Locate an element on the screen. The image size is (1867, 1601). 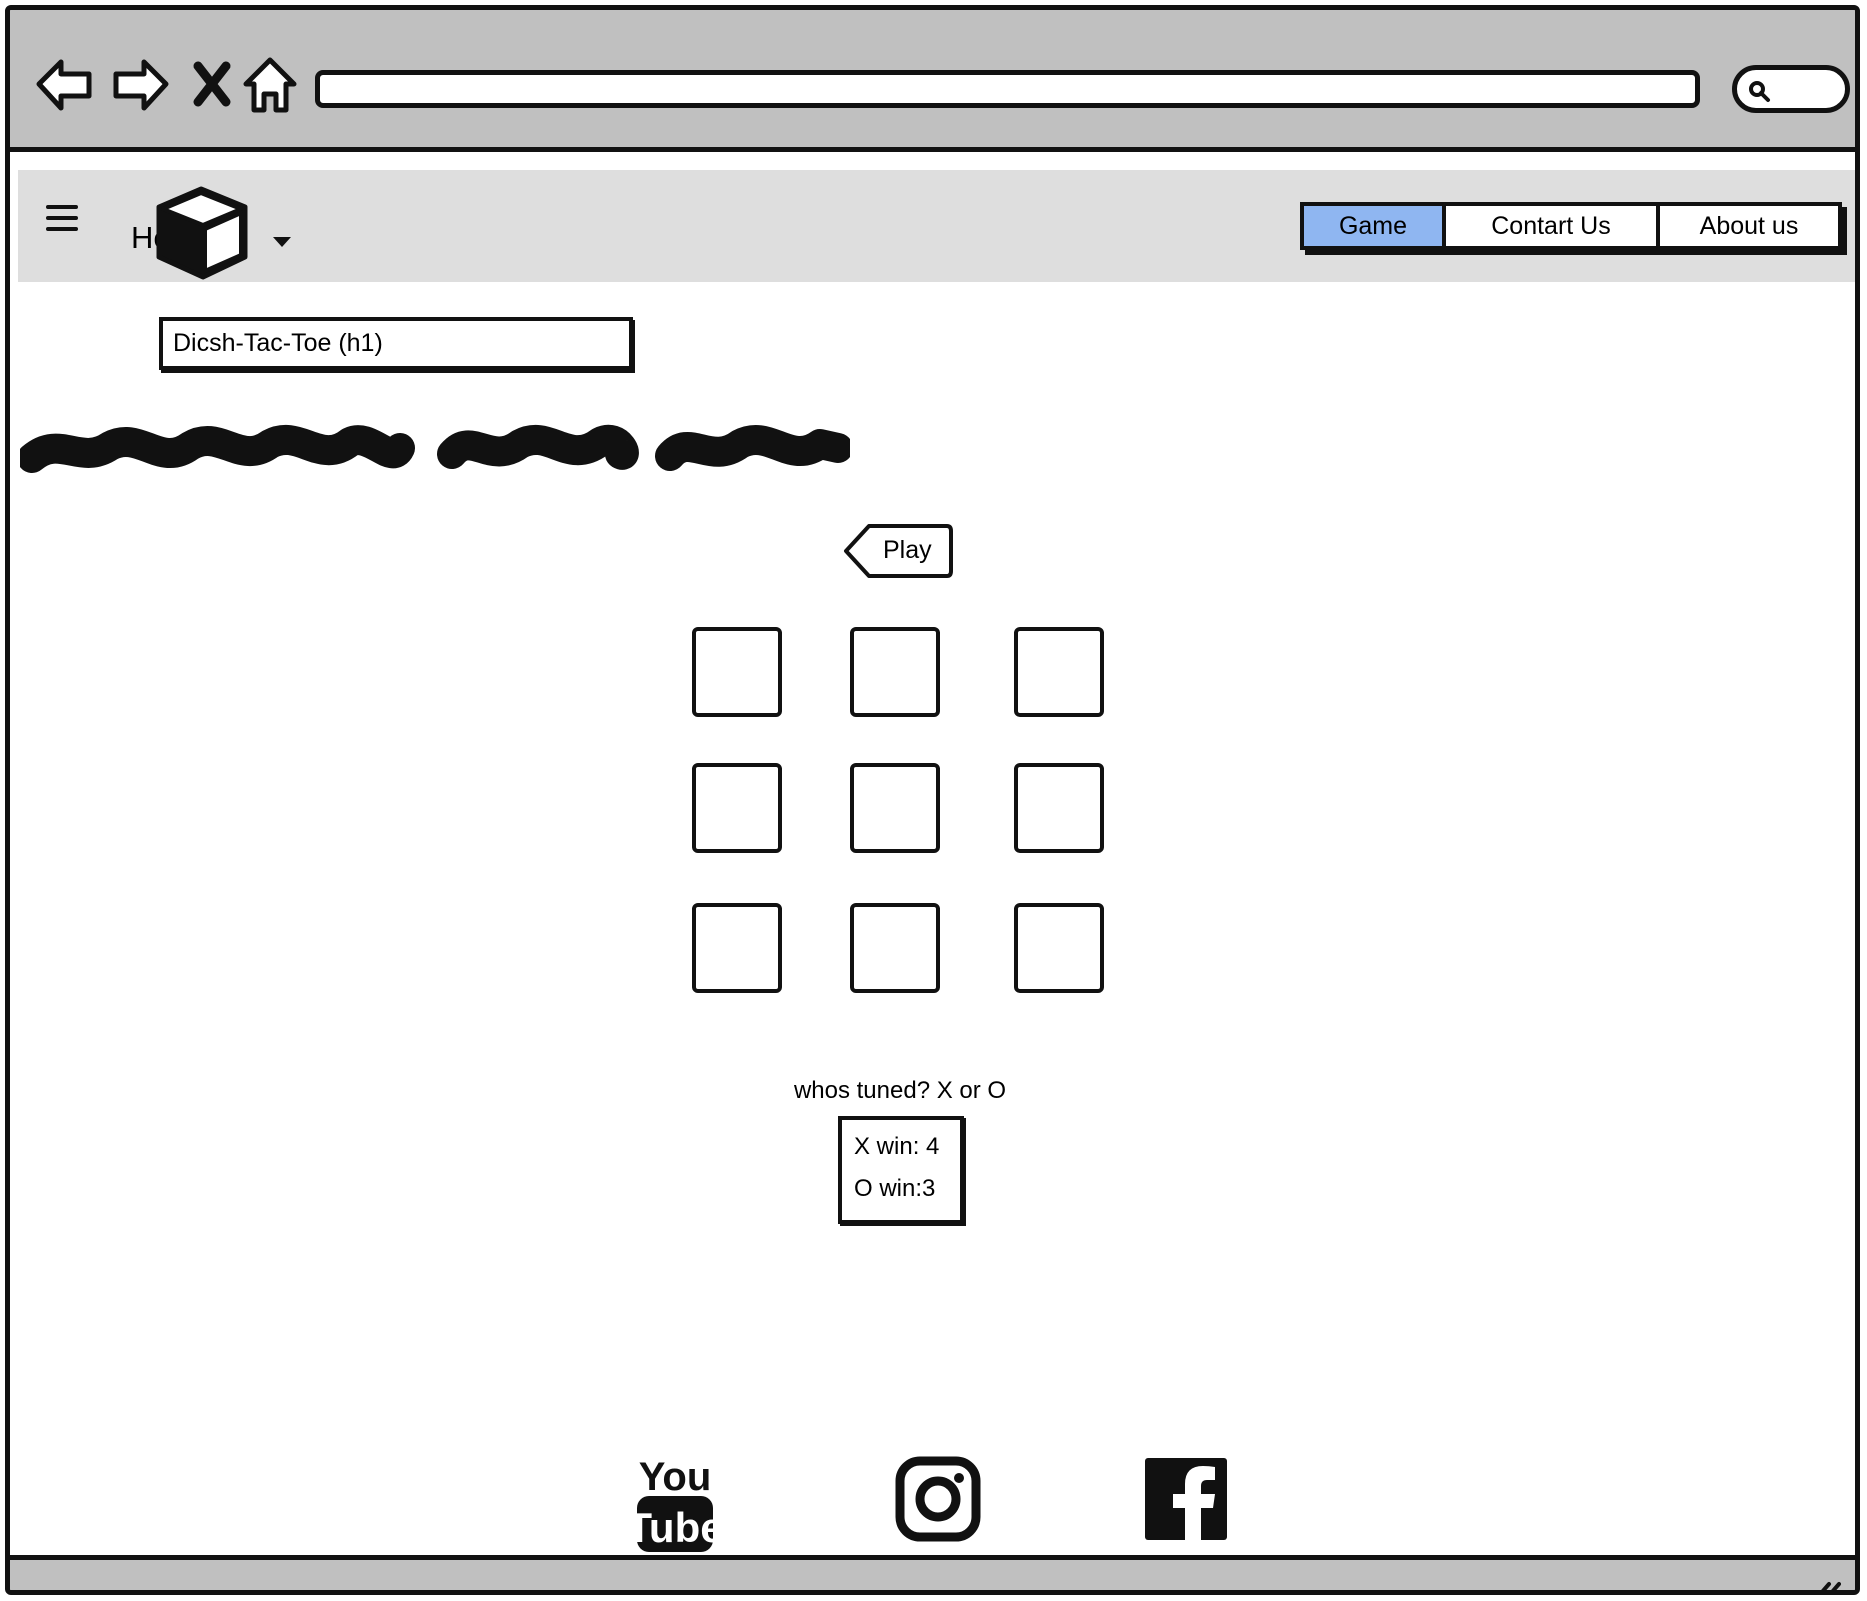
browser-search-field is located at coordinates (1791, 89).